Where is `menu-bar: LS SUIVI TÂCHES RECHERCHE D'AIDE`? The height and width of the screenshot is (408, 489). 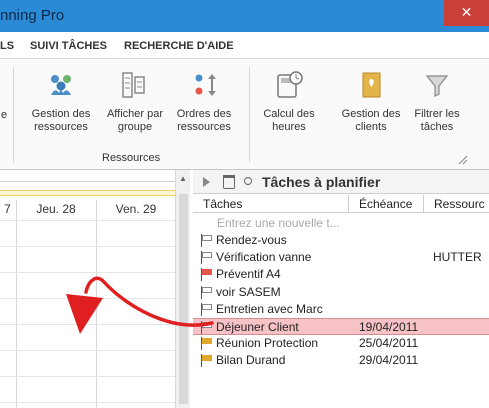 menu-bar: LS SUIVI TÂCHES RECHERCHE D'AIDE is located at coordinates (244, 45).